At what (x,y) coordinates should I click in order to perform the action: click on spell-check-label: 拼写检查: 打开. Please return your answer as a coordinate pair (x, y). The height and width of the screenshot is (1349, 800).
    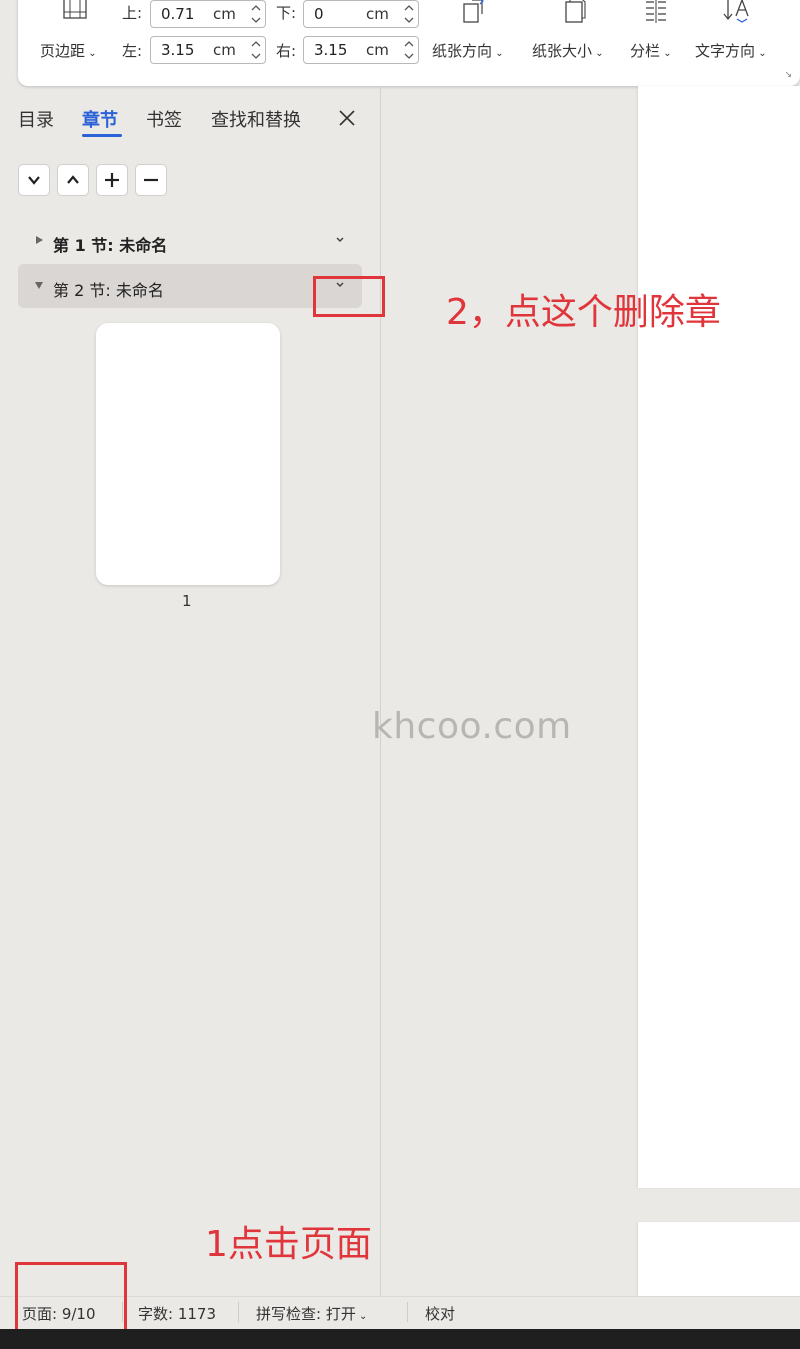
    Looking at the image, I should click on (306, 1314).